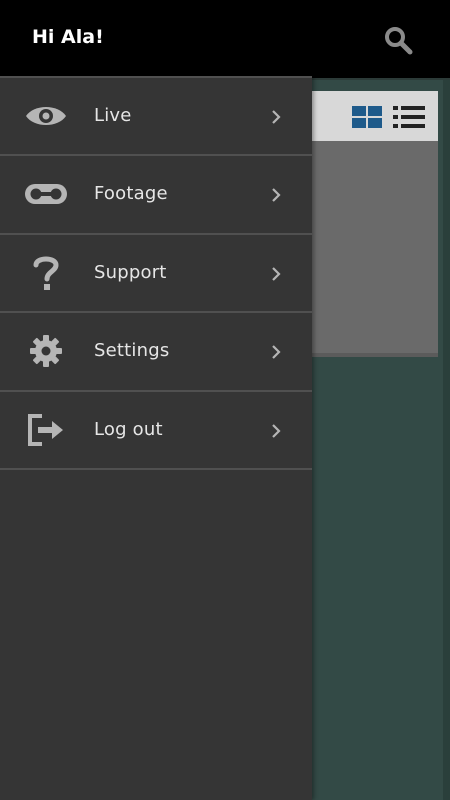  Describe the element at coordinates (156, 117) in the screenshot. I see `menu-item-live: Live` at that location.